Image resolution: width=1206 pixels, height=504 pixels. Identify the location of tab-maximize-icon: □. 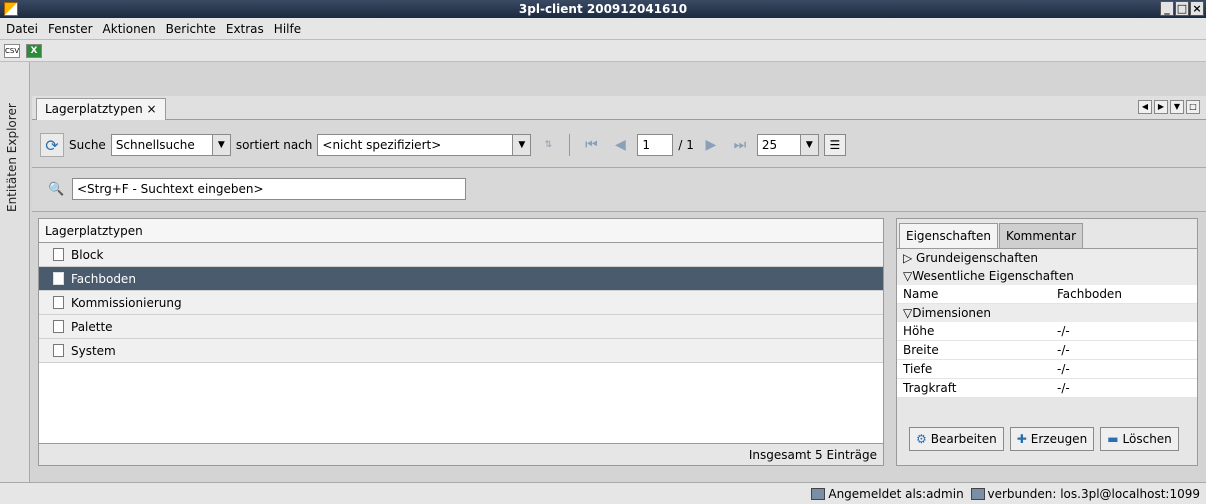
(1193, 107).